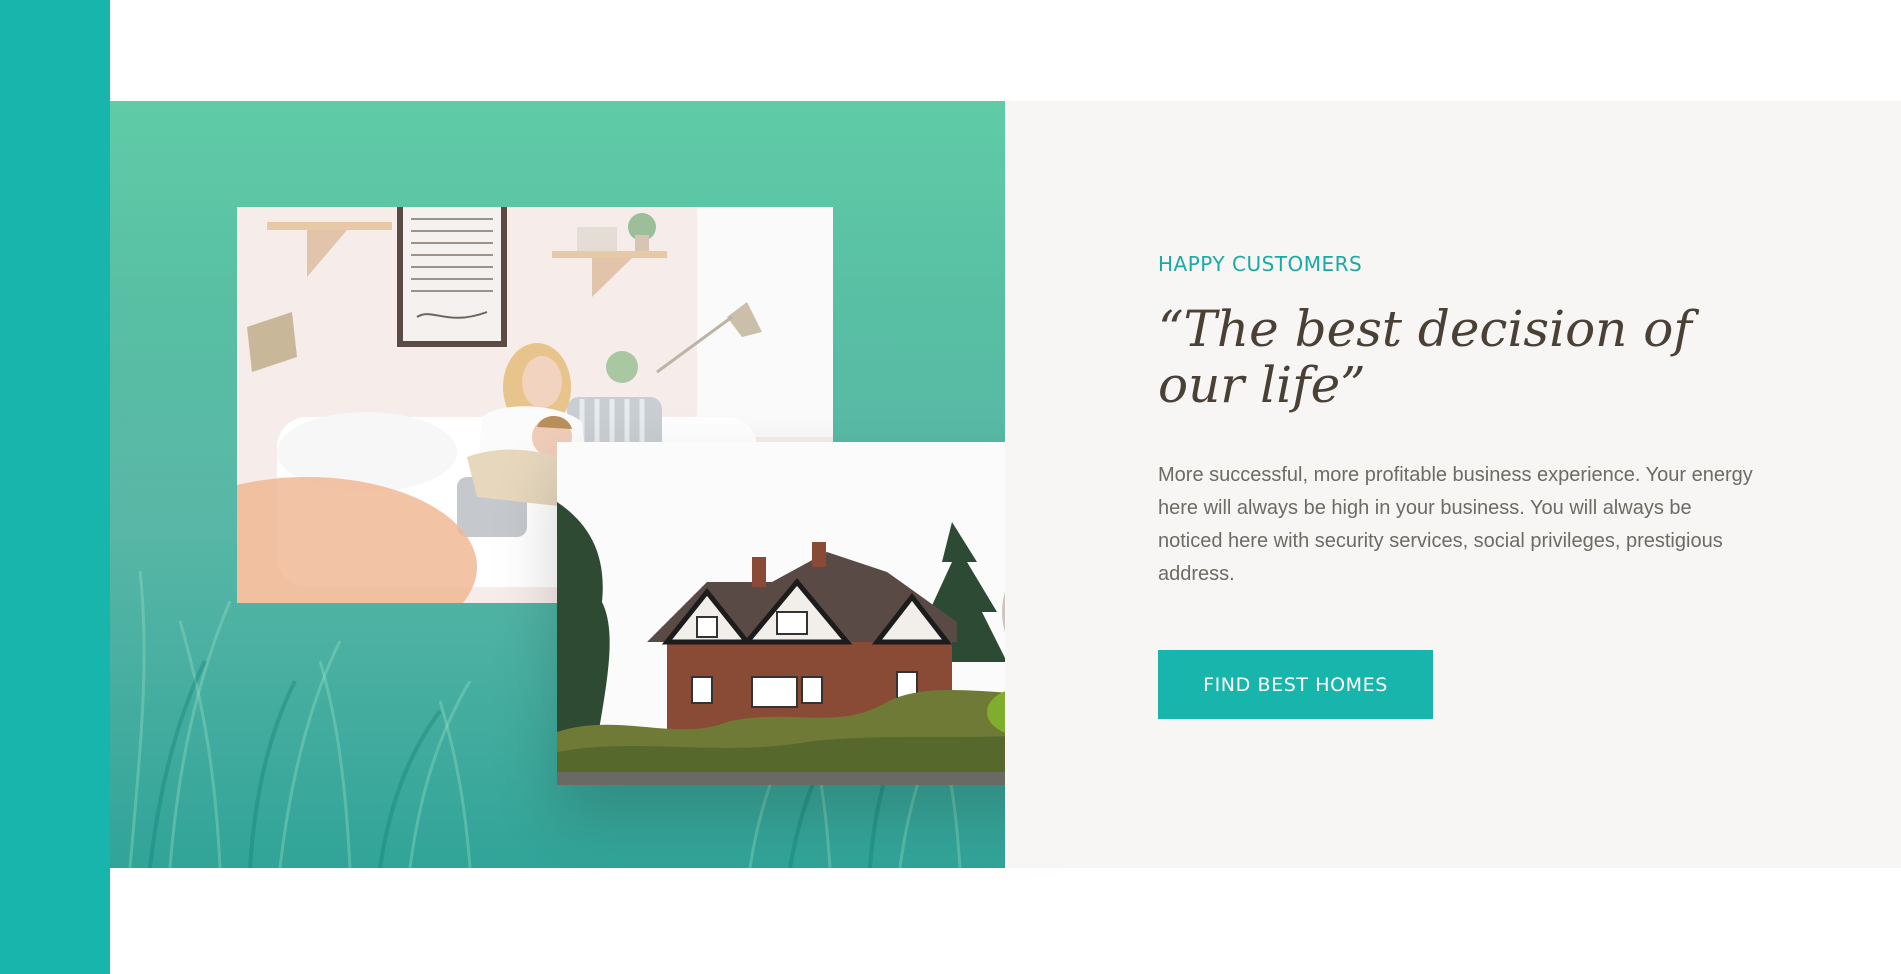 The image size is (1901, 974). Describe the element at coordinates (1425, 357) in the screenshot. I see `testimonial-quote: “The best decision of our life”` at that location.